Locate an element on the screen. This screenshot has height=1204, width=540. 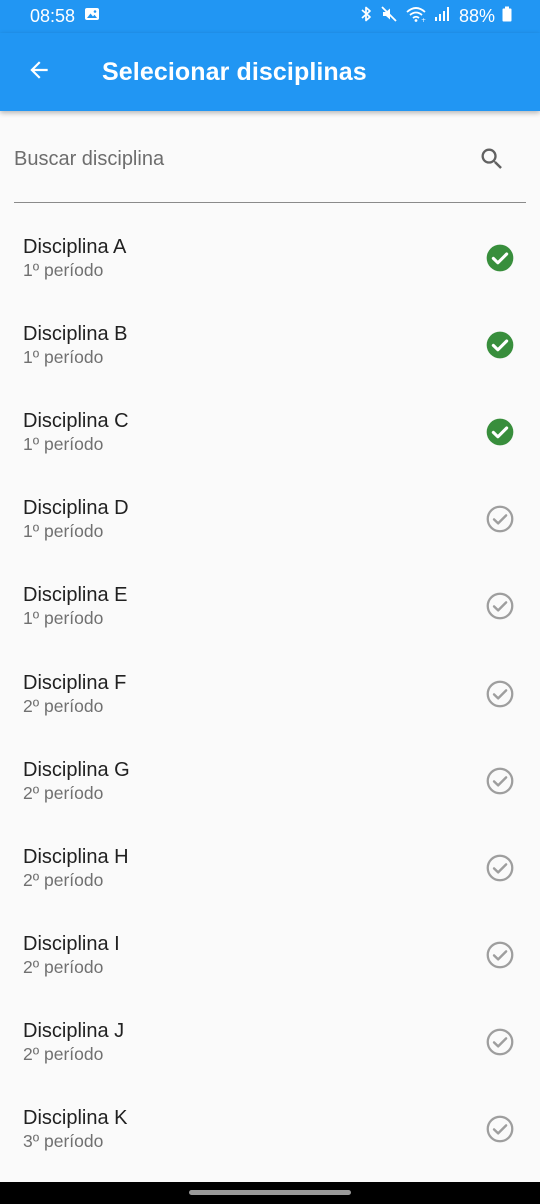
list-item: Disciplina B 1º período is located at coordinates (270, 344).